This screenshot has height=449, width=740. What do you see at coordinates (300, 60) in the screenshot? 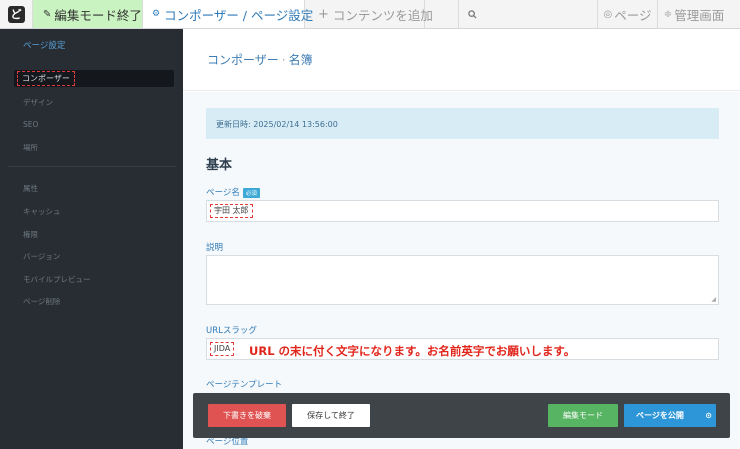
I see `breadcrumb-page-type: 名簿` at bounding box center [300, 60].